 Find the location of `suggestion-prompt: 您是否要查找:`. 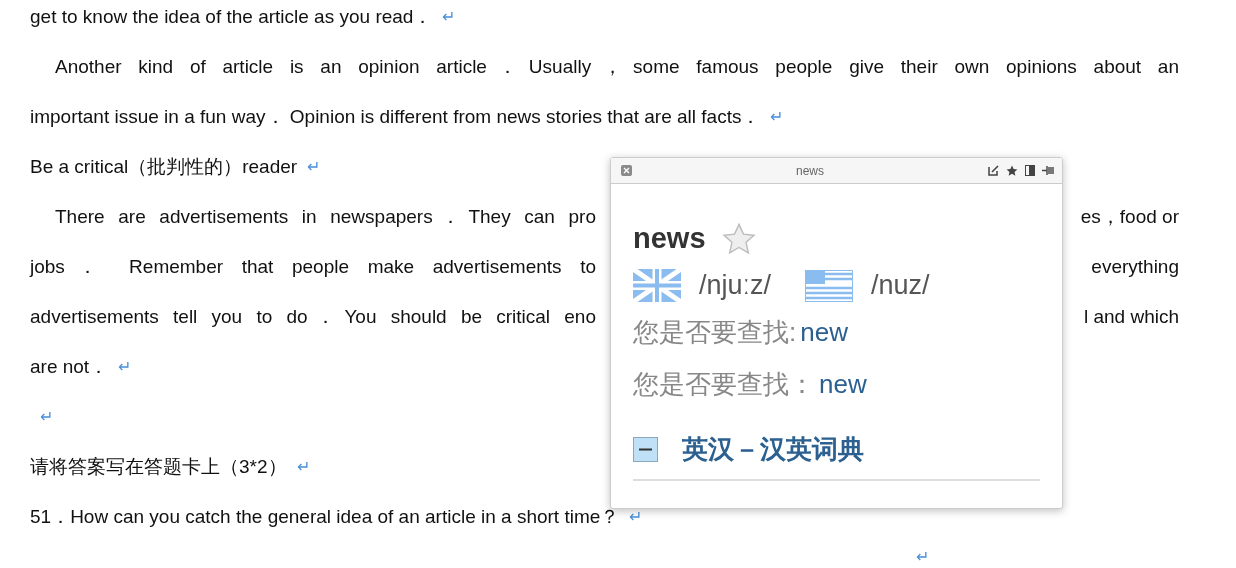

suggestion-prompt: 您是否要查找: is located at coordinates (715, 332).